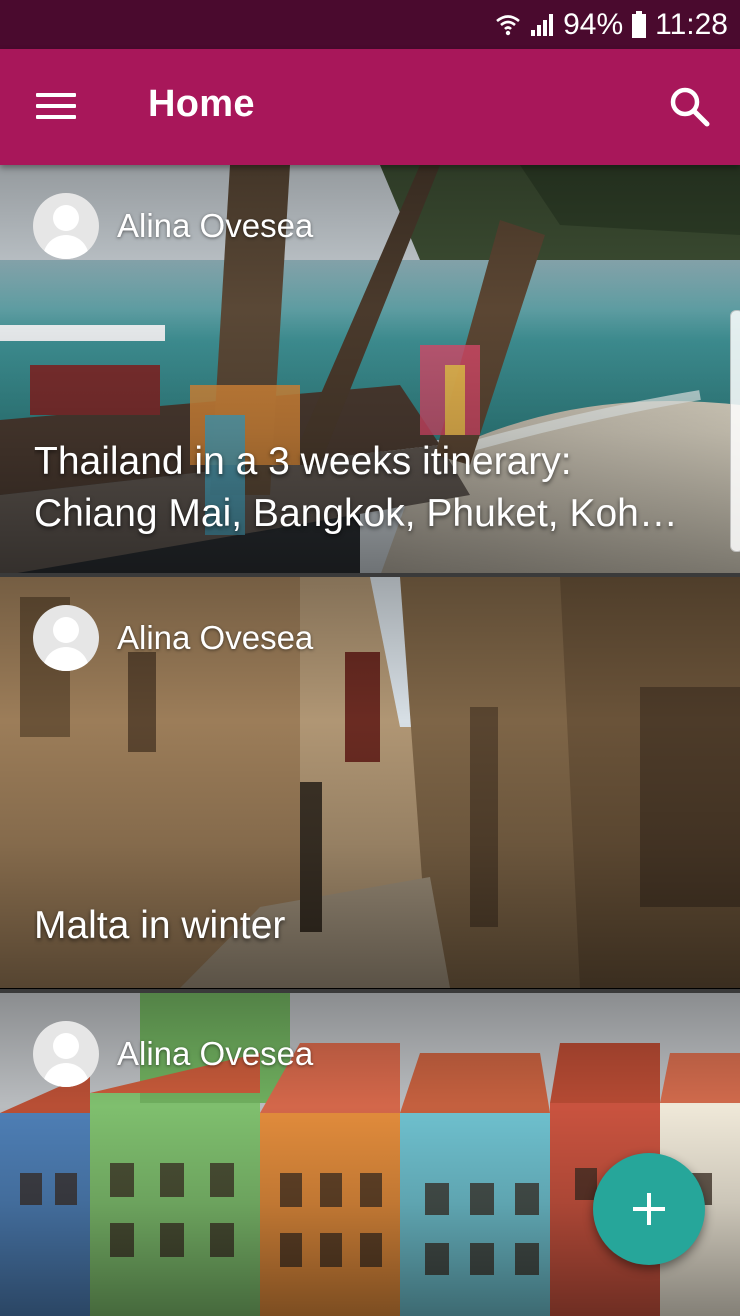  Describe the element at coordinates (593, 24) in the screenshot. I see `battery-percent: 94%` at that location.